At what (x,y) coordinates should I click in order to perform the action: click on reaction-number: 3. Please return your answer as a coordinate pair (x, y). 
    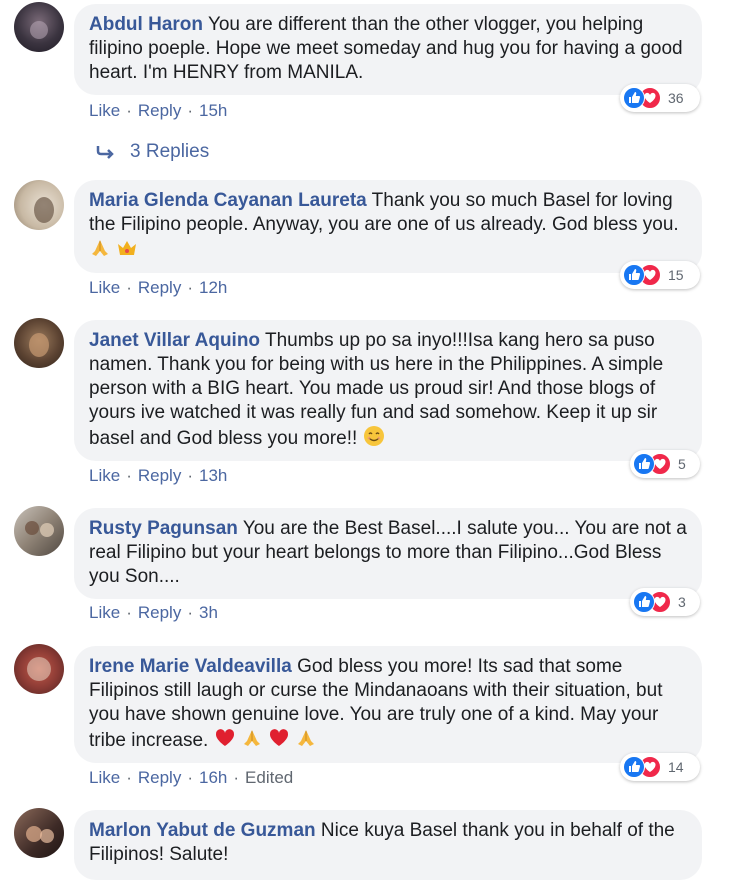
    Looking at the image, I should click on (682, 602).